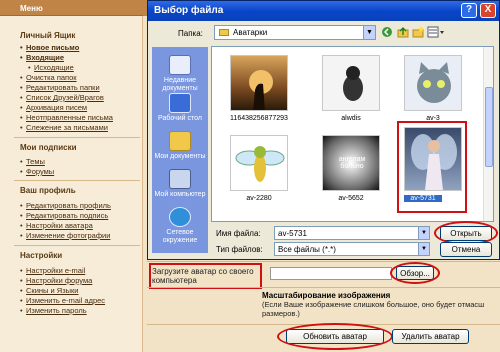  I want to click on place-documents-label: Мои документы, so click(180, 156).